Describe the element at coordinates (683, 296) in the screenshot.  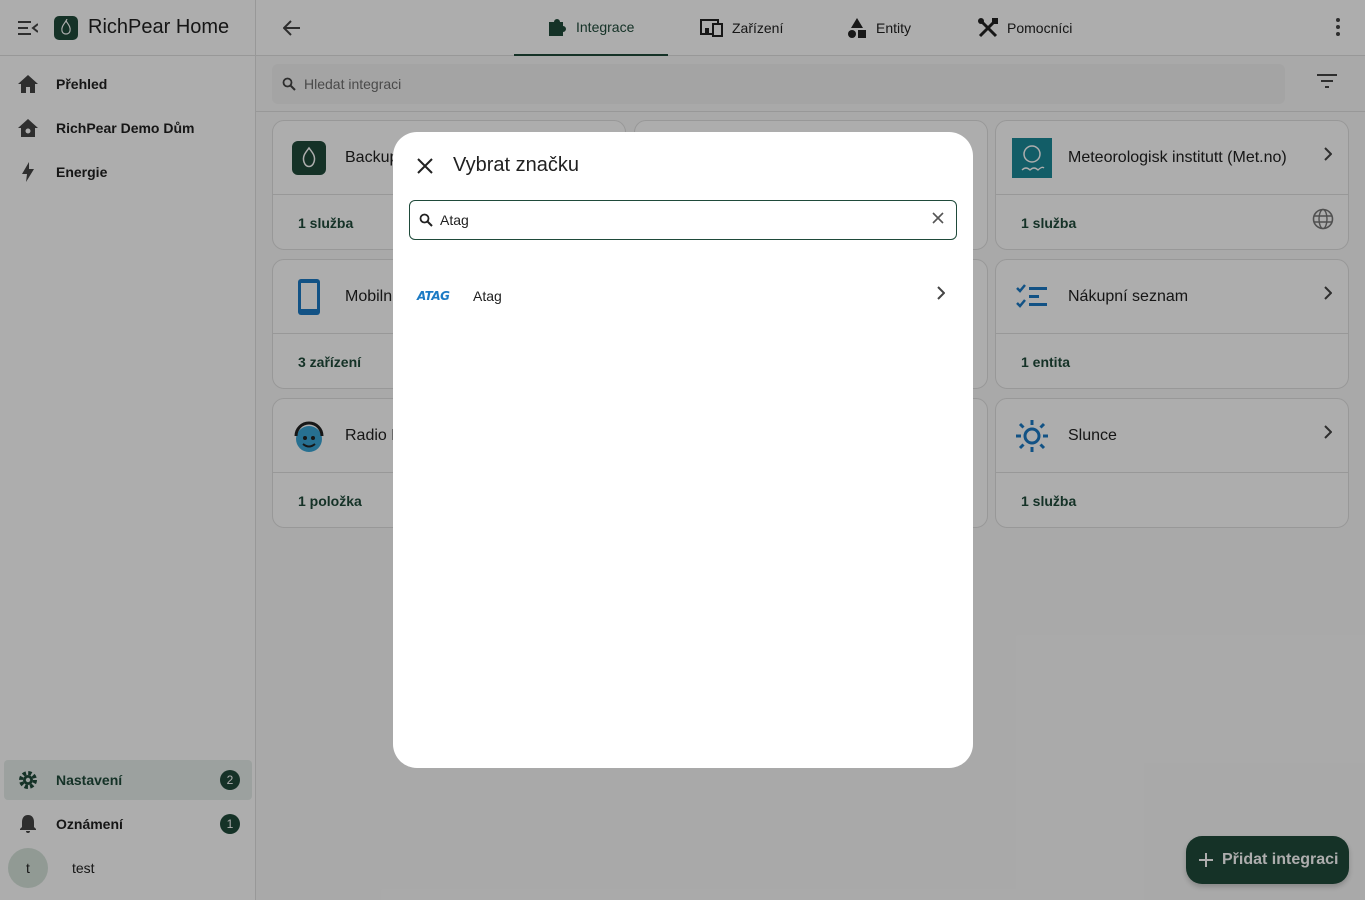
I see `brand-result-atag: ATAG Atag` at that location.